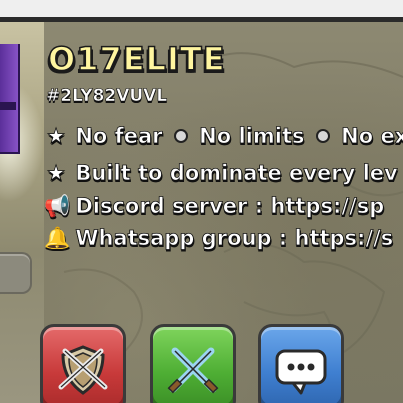 Image resolution: width=403 pixels, height=403 pixels. I want to click on friendly-challenge-button, so click(193, 363).